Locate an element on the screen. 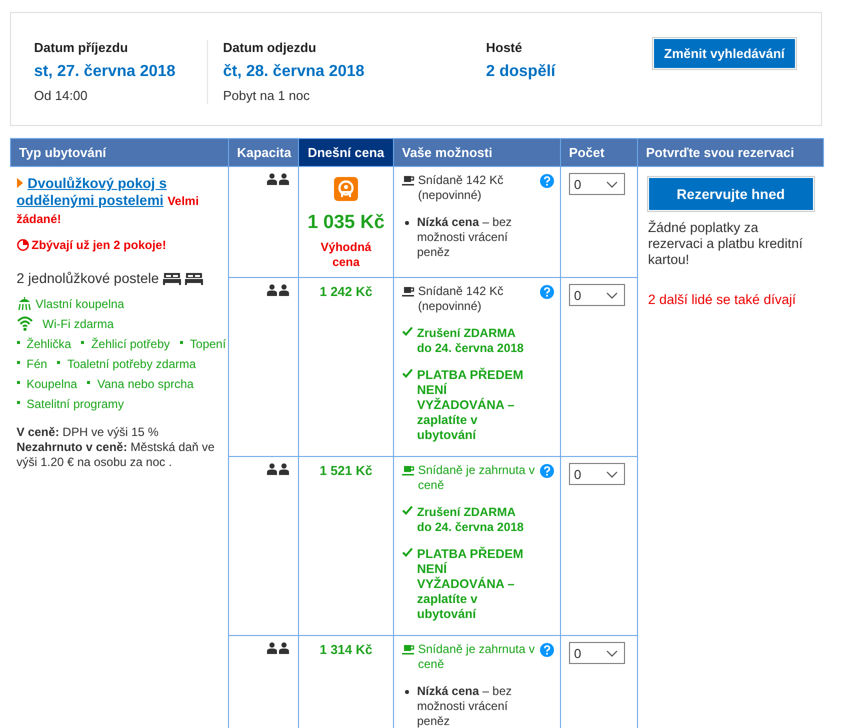 The width and height of the screenshot is (842, 728). facility: Toaletní potřeby zdarma is located at coordinates (131, 363).